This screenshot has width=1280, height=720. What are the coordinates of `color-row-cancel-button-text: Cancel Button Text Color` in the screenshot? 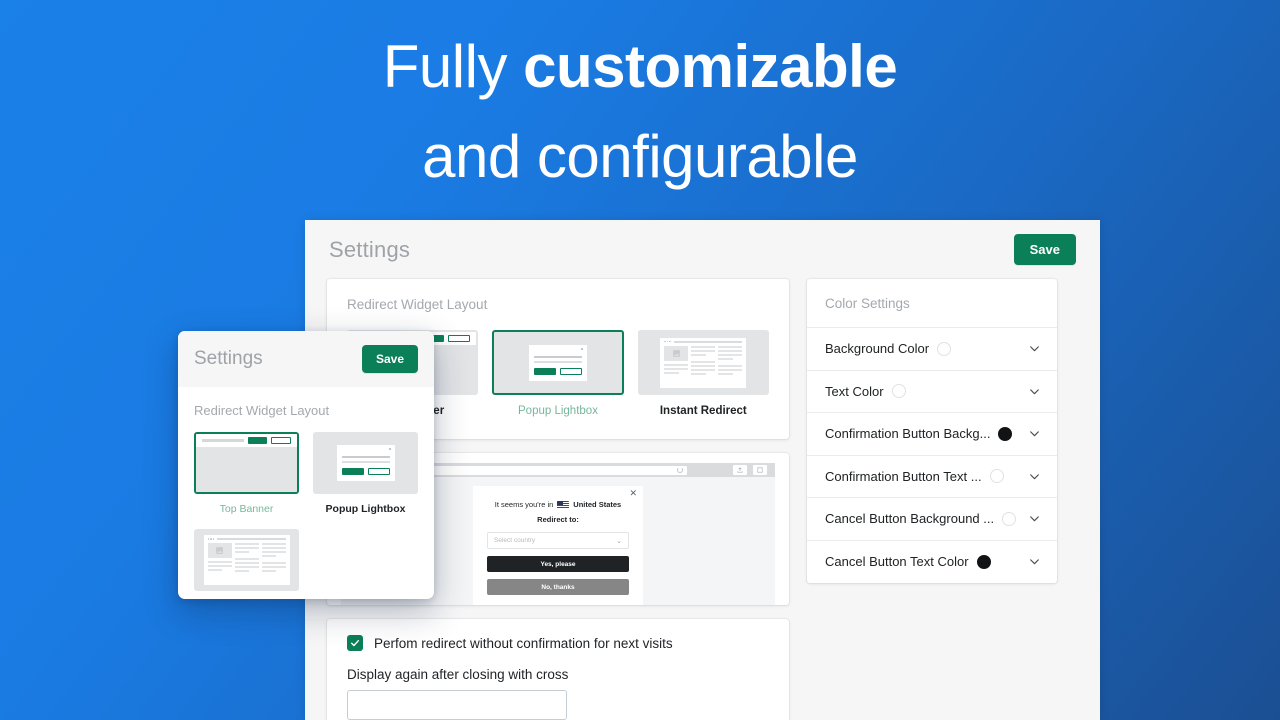 It's located at (932, 562).